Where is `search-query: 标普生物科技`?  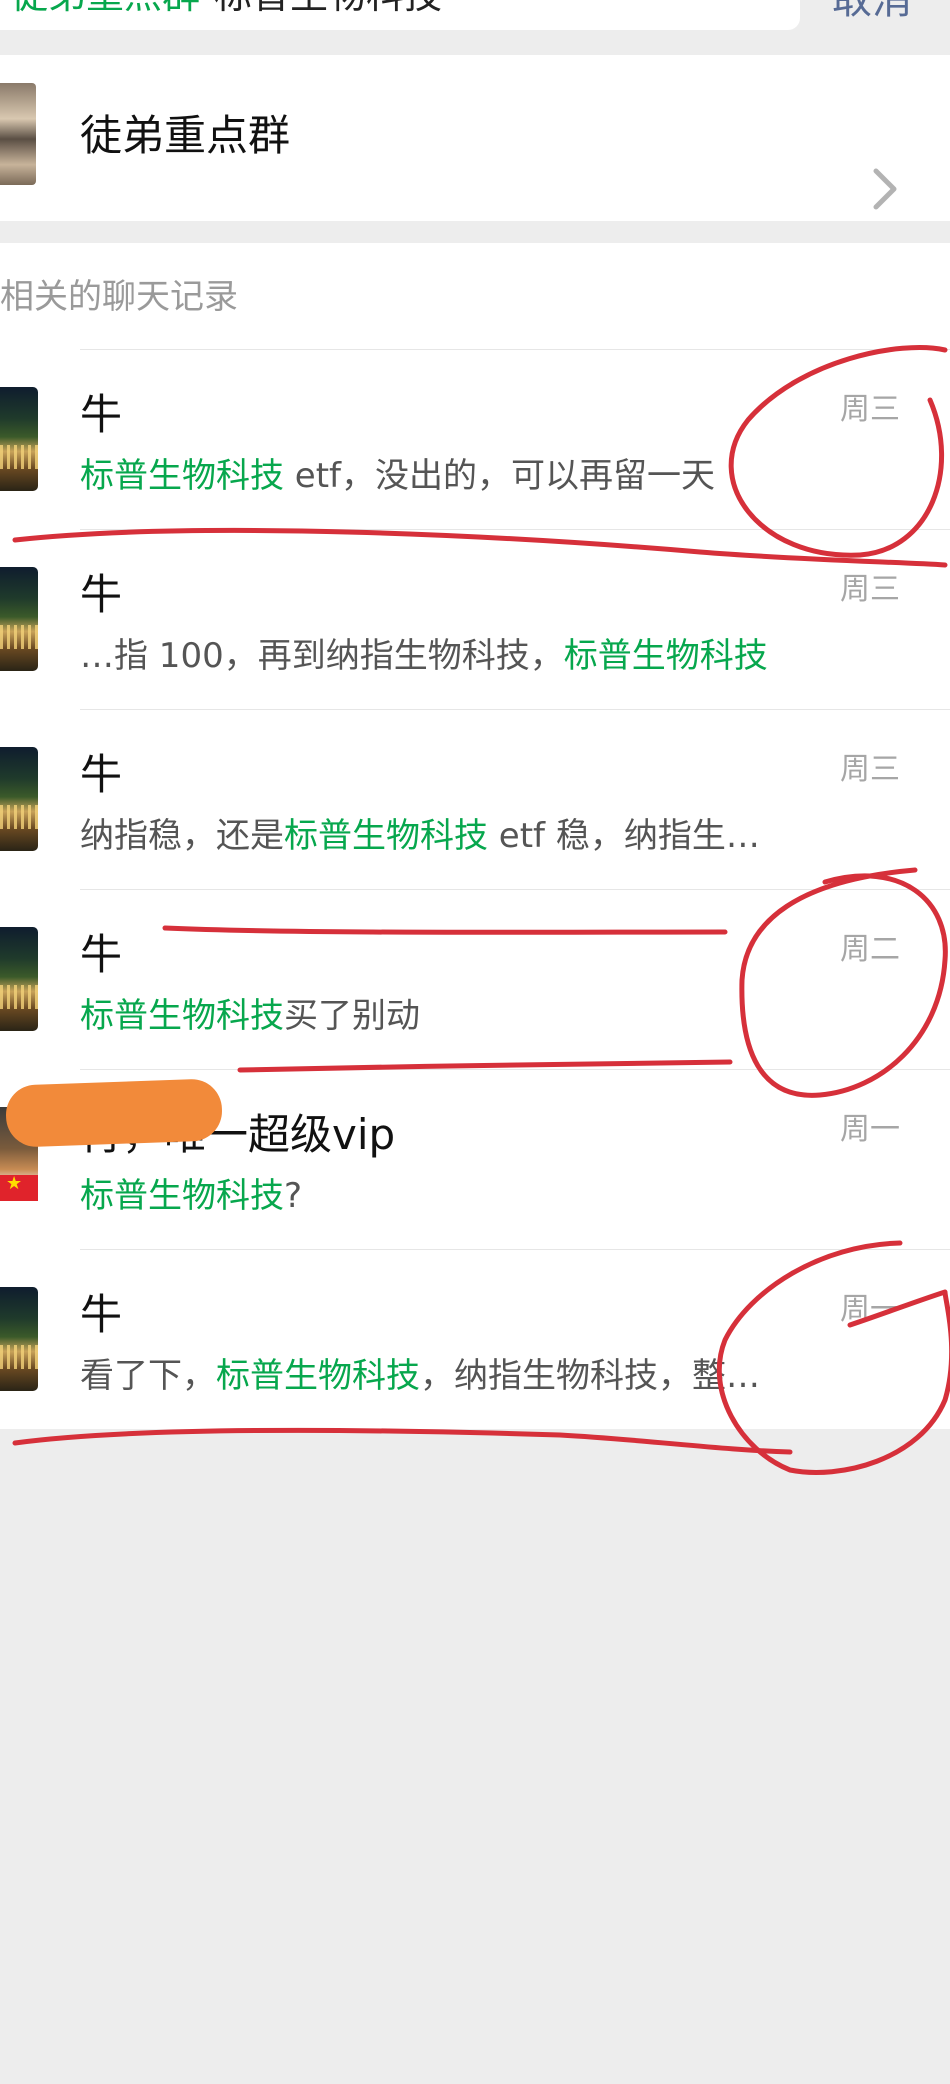
search-query: 标普生物科技 is located at coordinates (328, 8).